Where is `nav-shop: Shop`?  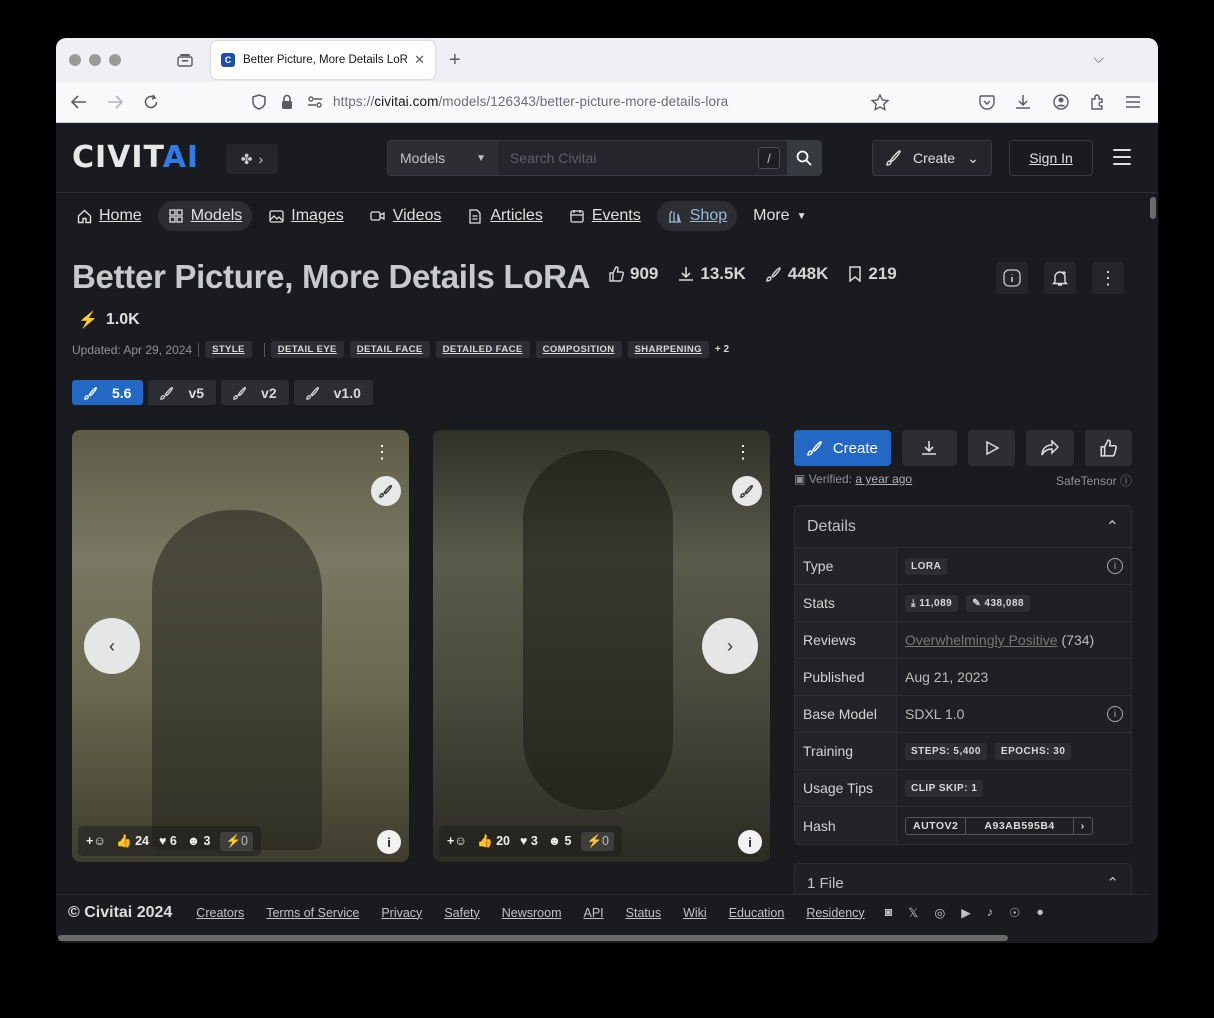 nav-shop: Shop is located at coordinates (697, 216).